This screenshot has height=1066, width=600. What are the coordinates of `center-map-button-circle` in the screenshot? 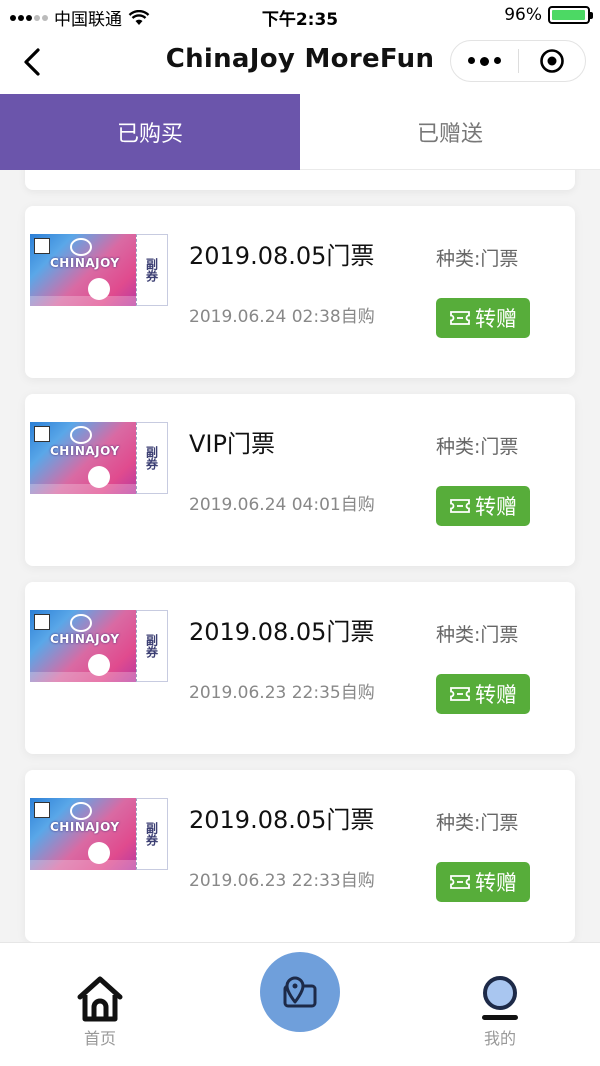 It's located at (300, 992).